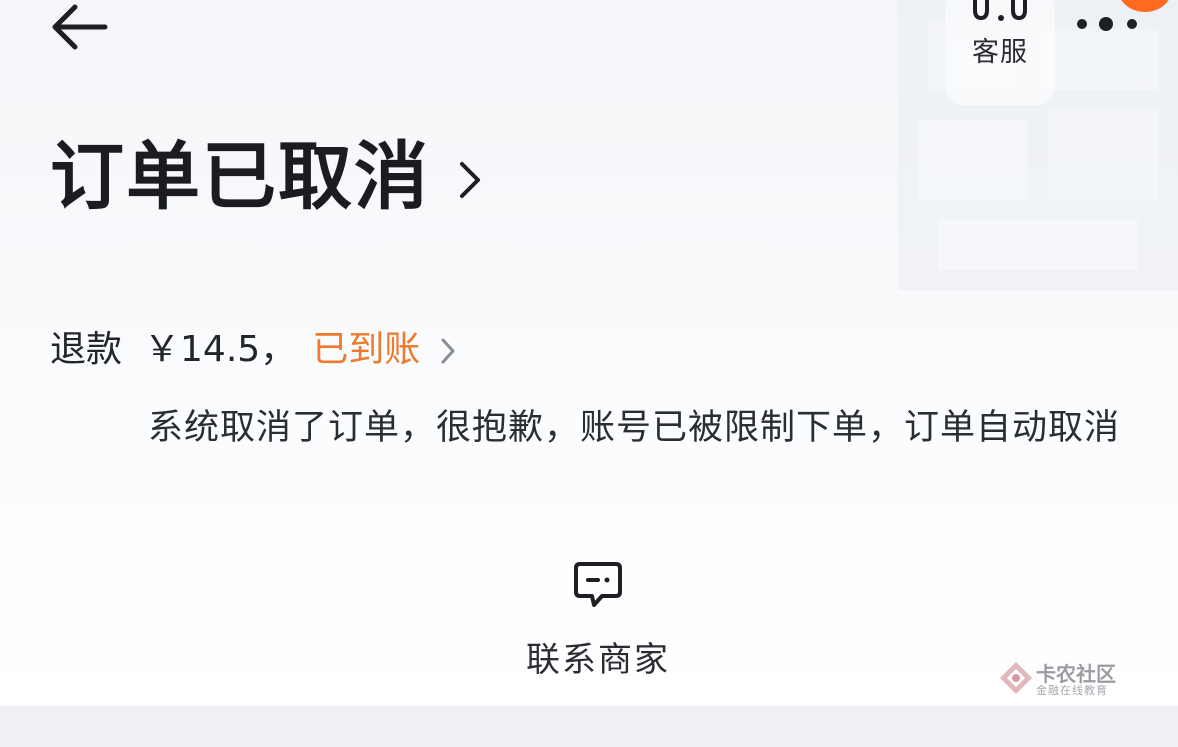 This screenshot has width=1178, height=747. I want to click on cancel-reason-text: 系统取消了订单，很抱歉，账号已被限制下单，订单自动取消, so click(634, 428).